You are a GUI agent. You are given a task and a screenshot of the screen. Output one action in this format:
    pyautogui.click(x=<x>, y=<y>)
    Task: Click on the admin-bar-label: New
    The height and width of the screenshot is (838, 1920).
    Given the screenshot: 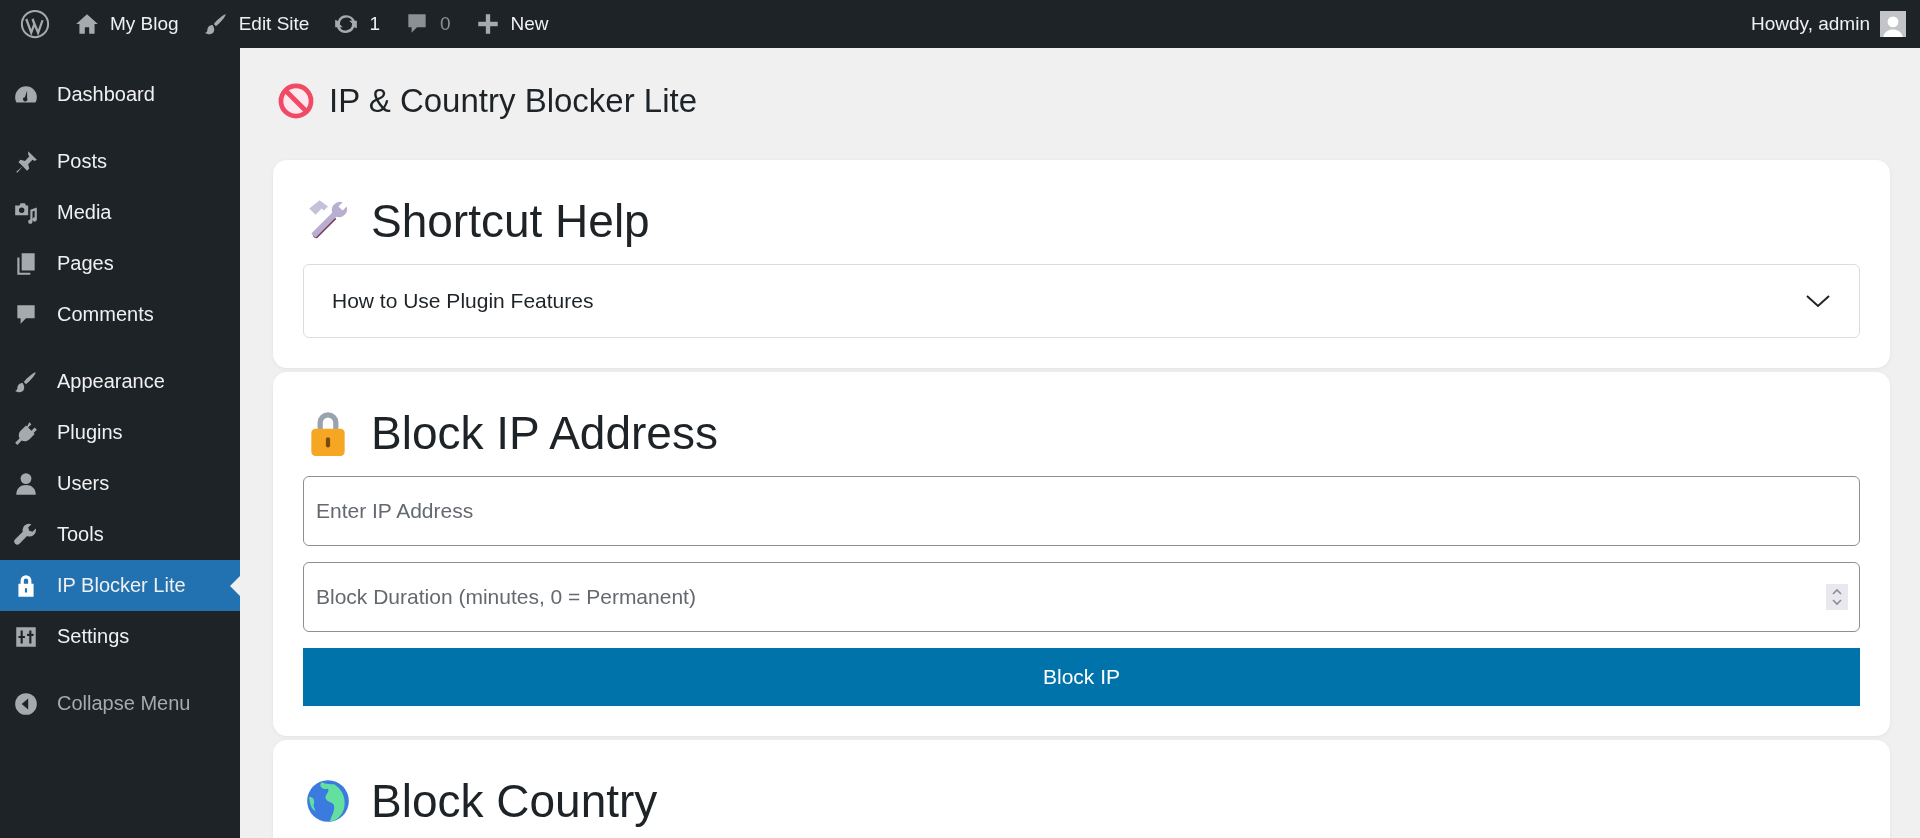 What is the action you would take?
    pyautogui.click(x=529, y=24)
    